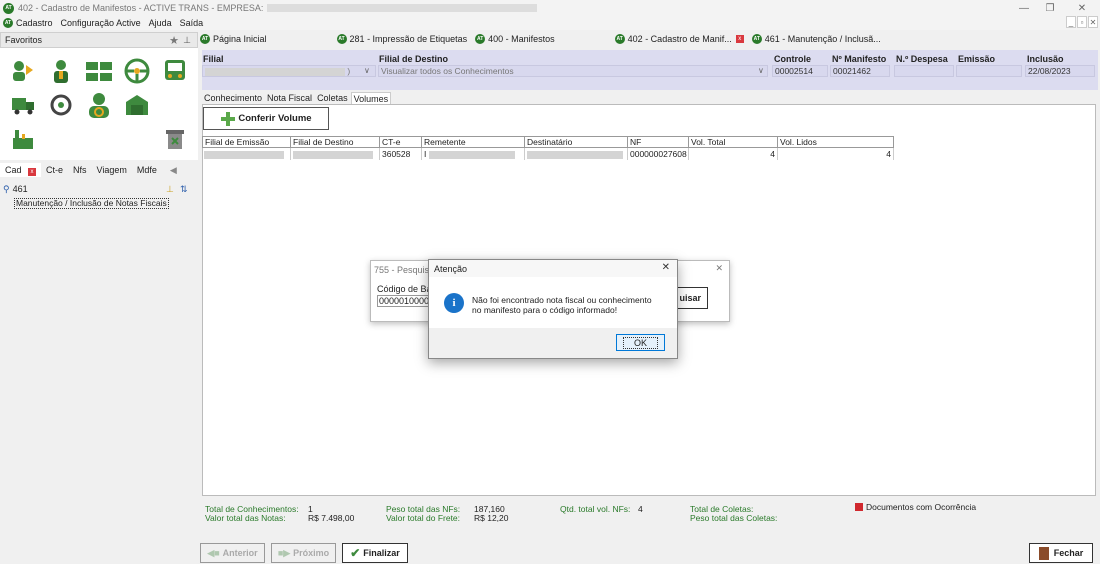 The height and width of the screenshot is (564, 1100). What do you see at coordinates (112, 170) in the screenshot?
I see `tab-viagem: Viagem` at bounding box center [112, 170].